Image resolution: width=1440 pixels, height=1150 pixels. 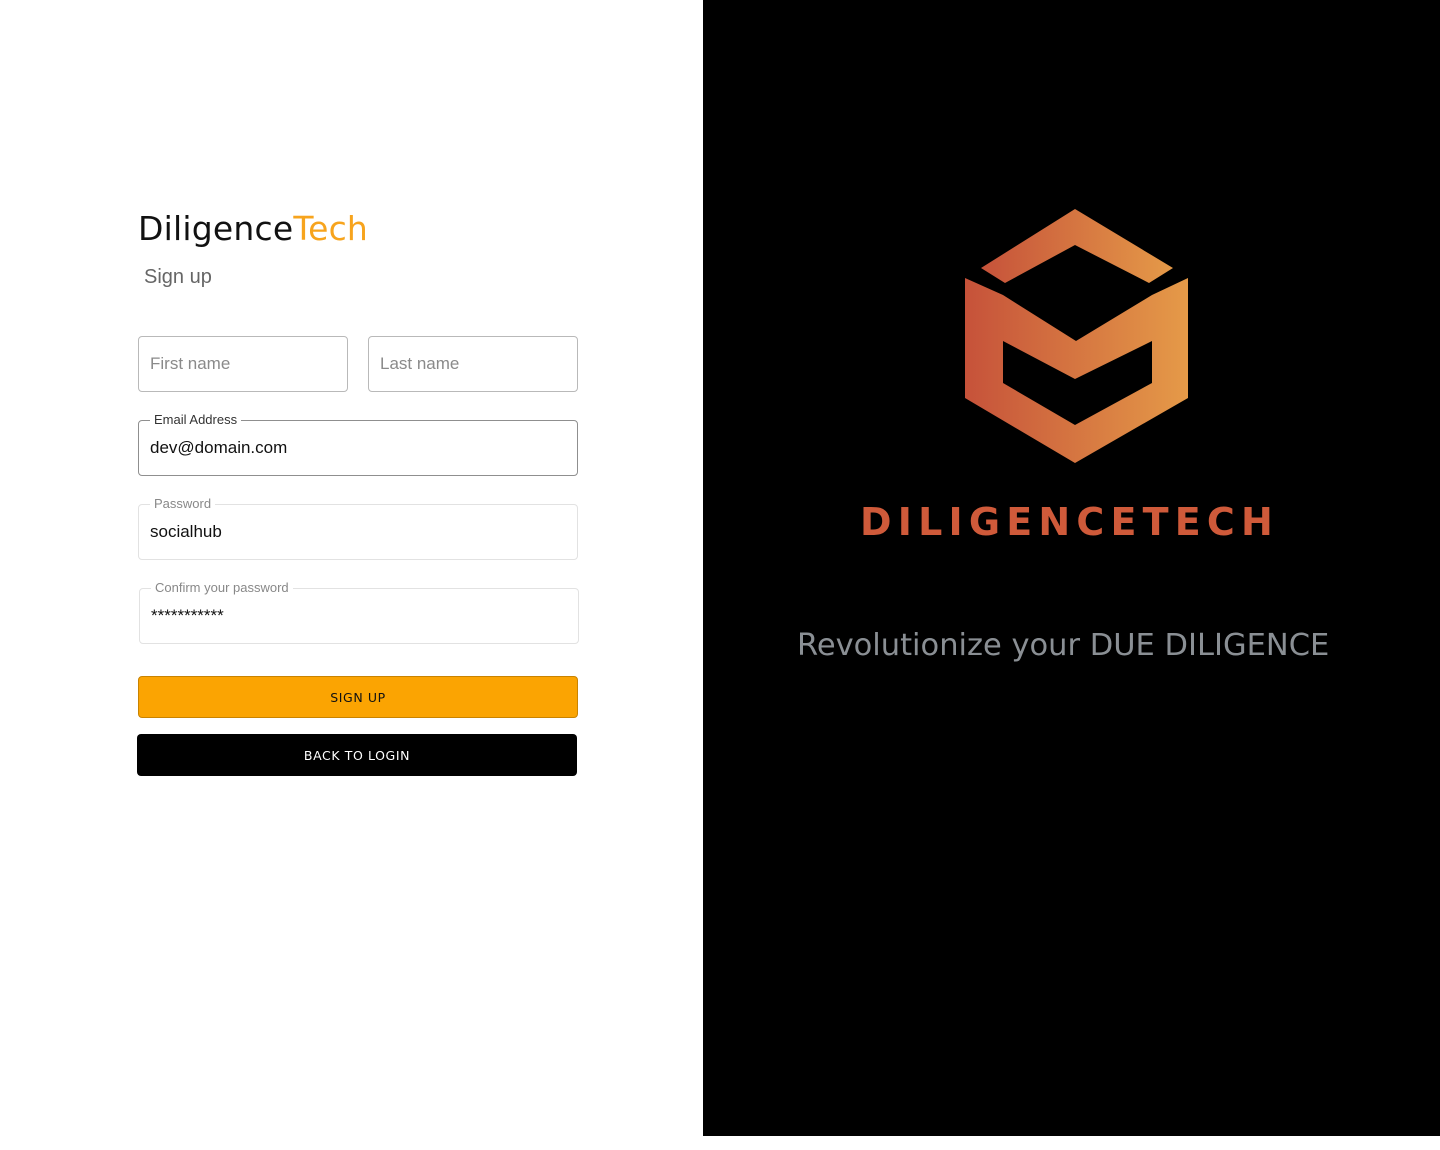 What do you see at coordinates (216, 228) in the screenshot?
I see `brand-name-main: Diligence` at bounding box center [216, 228].